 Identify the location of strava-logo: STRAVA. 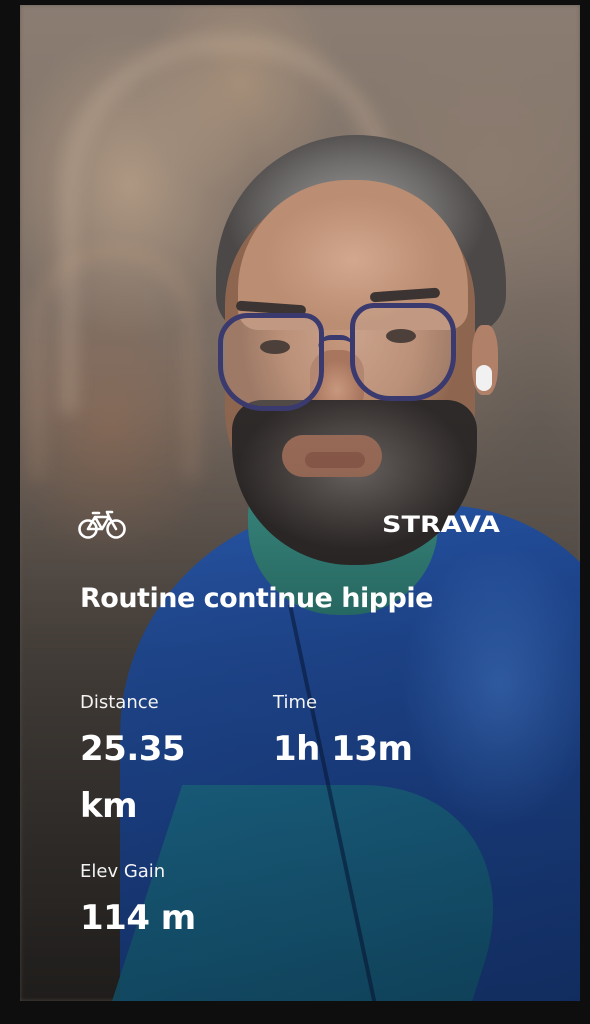
(441, 524).